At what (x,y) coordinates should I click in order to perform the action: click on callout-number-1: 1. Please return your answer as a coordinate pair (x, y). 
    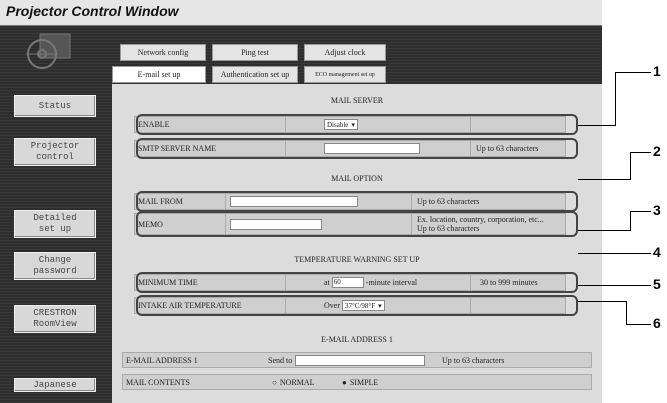
    Looking at the image, I should click on (657, 71).